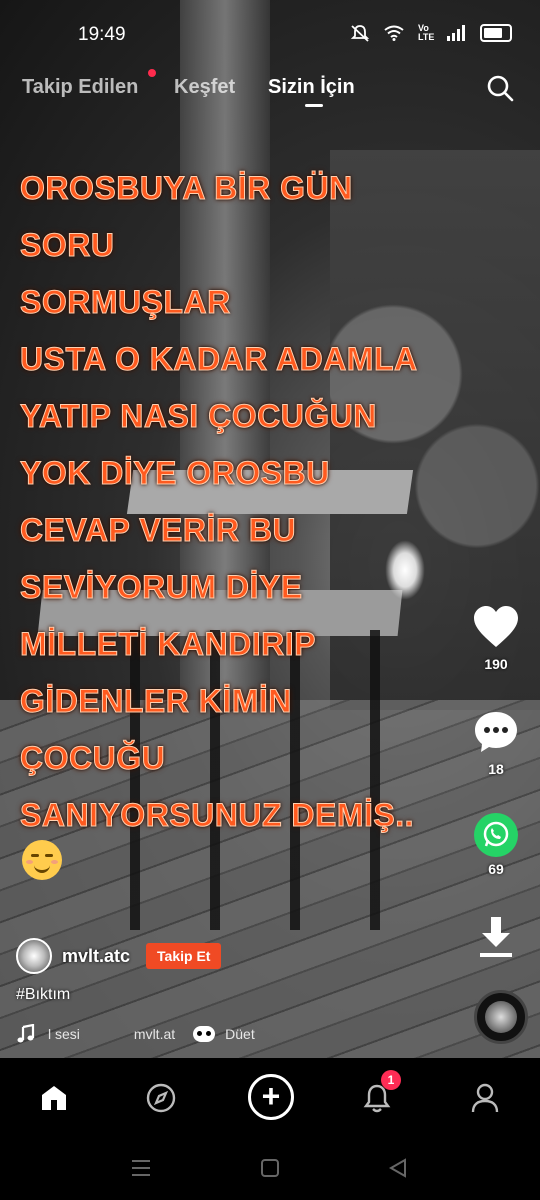  I want to click on profile-icon, so click(485, 1098).